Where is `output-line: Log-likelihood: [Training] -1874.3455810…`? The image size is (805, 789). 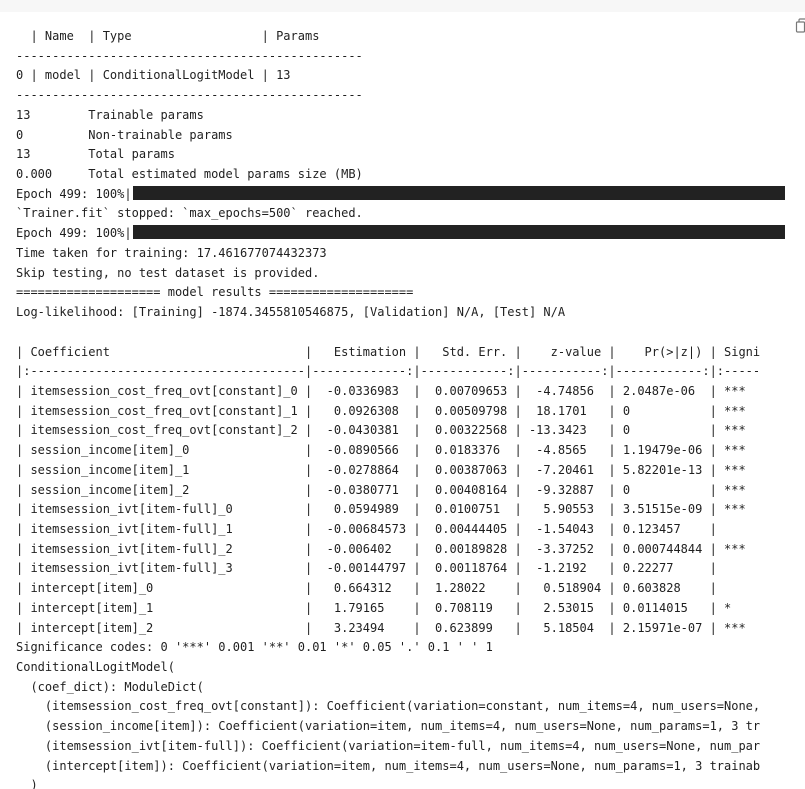 output-line: Log-likelihood: [Training] -1874.3455810… is located at coordinates (291, 312).